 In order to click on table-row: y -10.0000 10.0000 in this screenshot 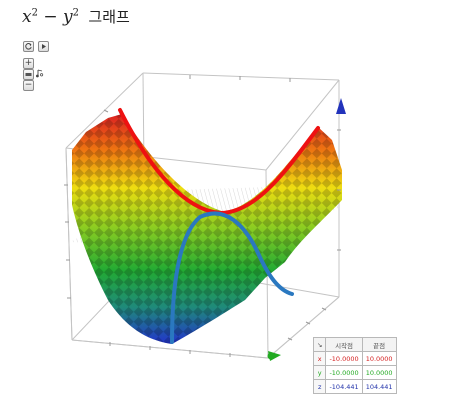, I will do `click(354, 372)`.